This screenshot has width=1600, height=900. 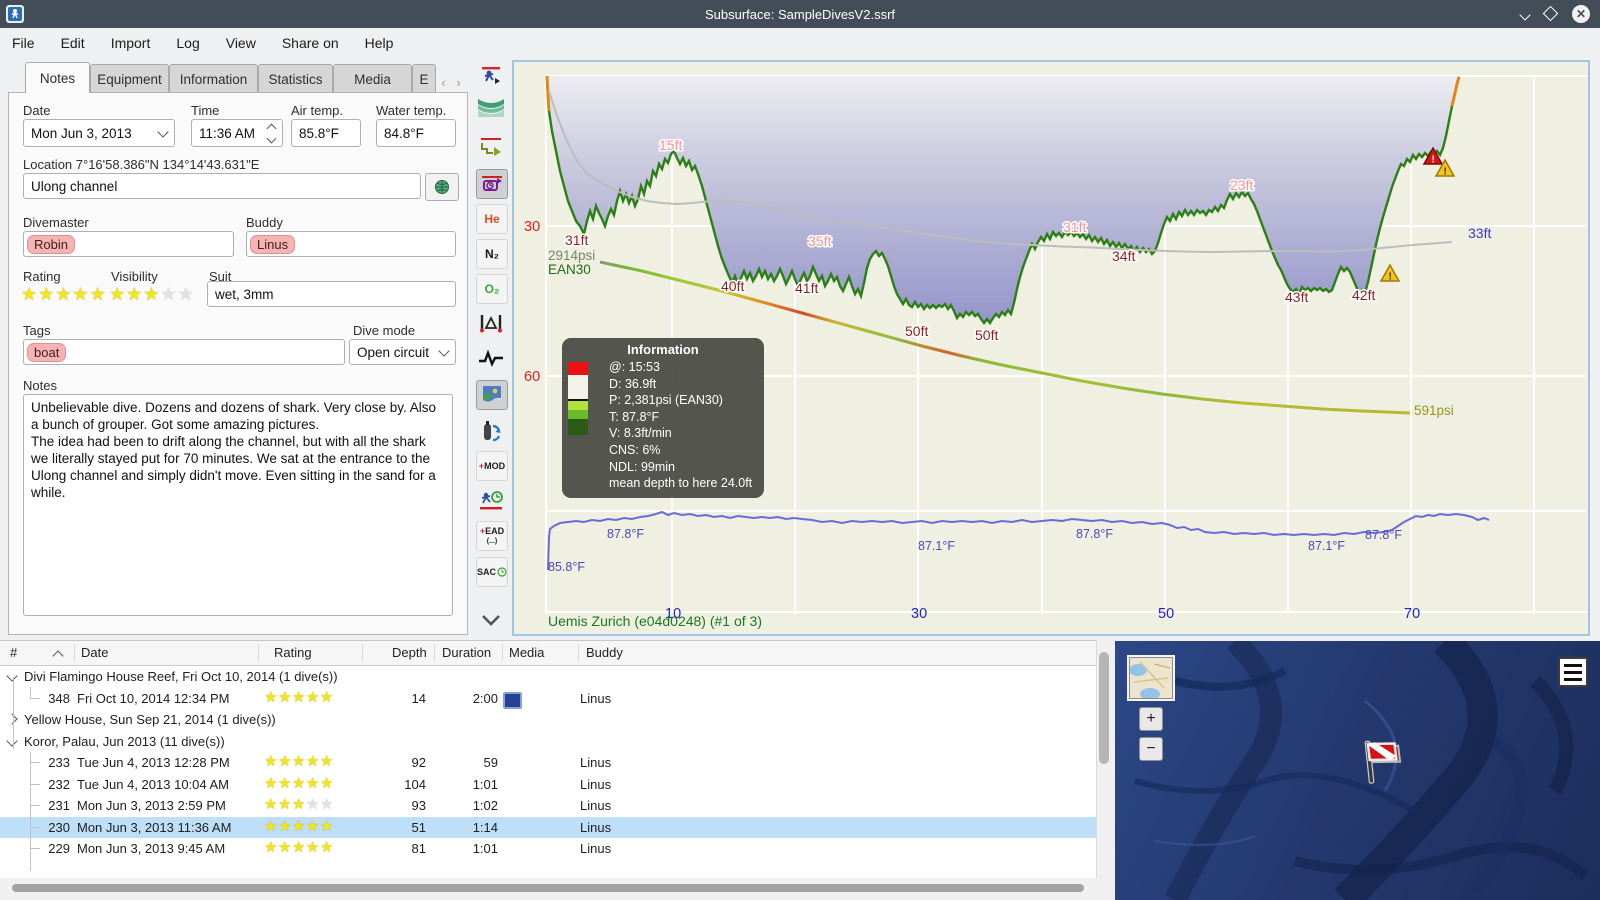 I want to click on location-field, so click(x=222, y=186).